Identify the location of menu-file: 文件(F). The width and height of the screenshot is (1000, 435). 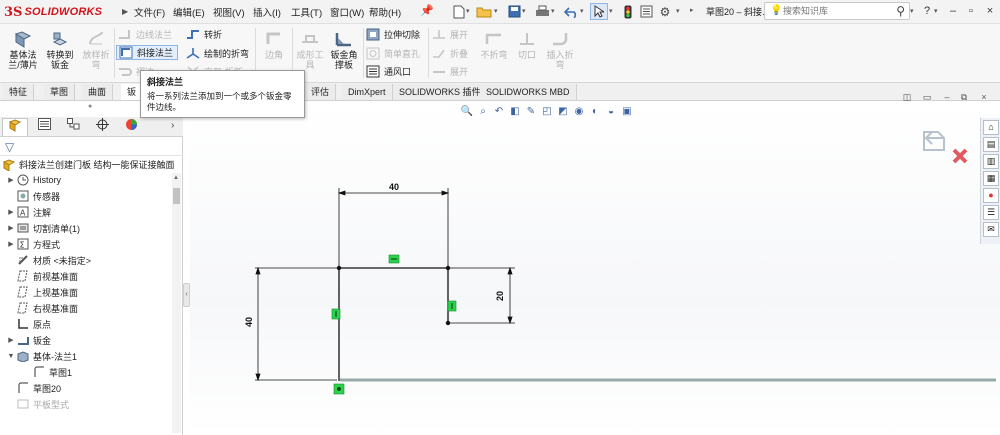
(149, 12).